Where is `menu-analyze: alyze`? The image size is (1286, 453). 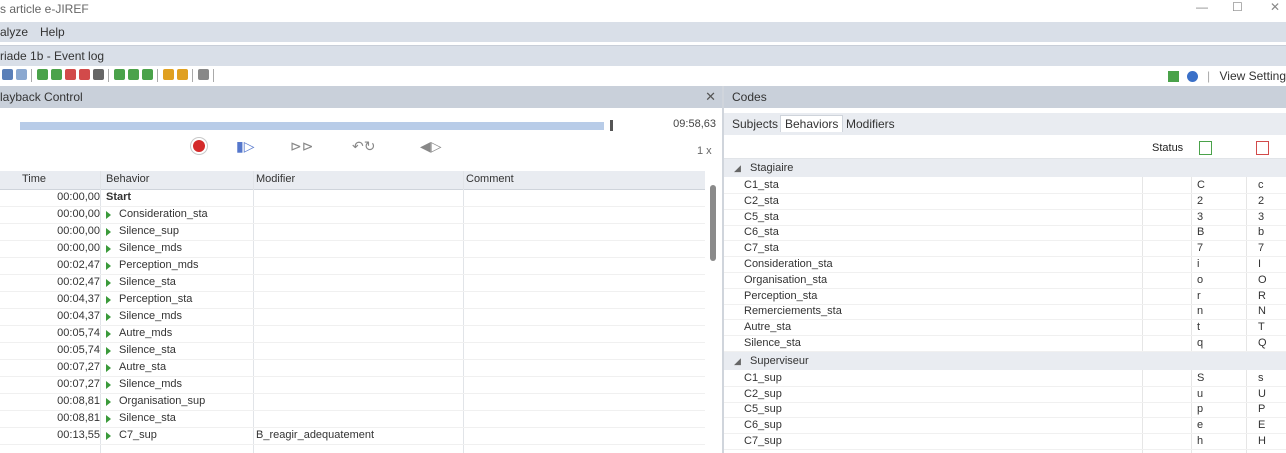
menu-analyze: alyze is located at coordinates (14, 32).